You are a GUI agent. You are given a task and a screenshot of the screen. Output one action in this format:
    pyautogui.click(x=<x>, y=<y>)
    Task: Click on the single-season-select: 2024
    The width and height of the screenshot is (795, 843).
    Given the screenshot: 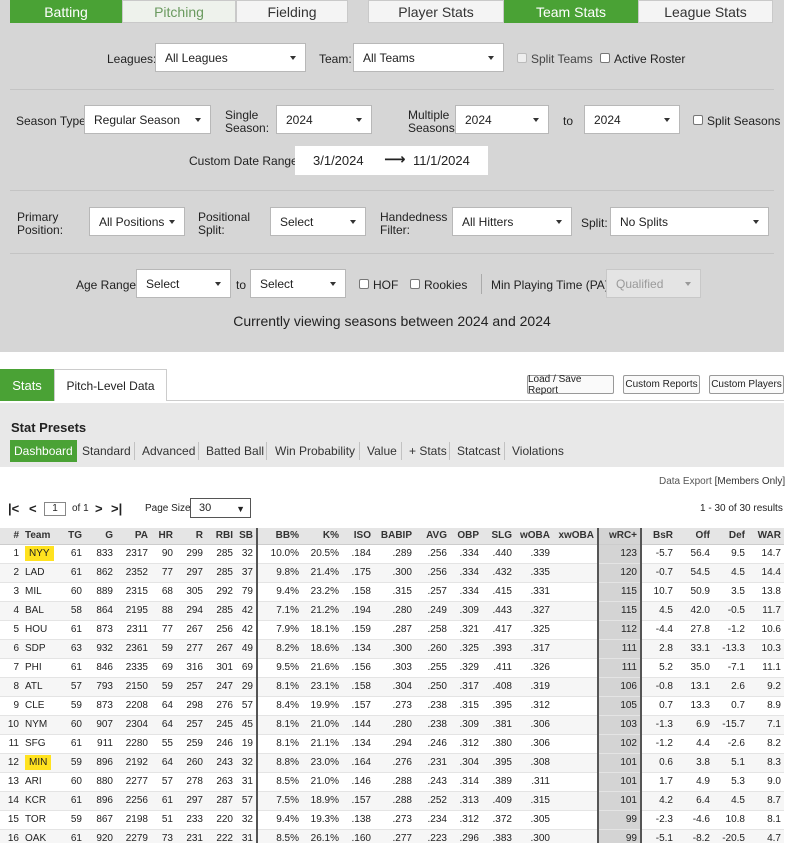 What is the action you would take?
    pyautogui.click(x=324, y=119)
    